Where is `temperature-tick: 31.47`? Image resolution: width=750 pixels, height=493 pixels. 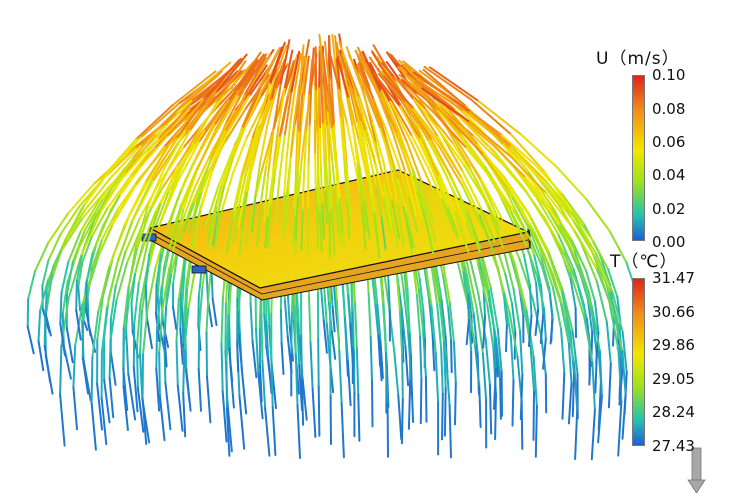
temperature-tick: 31.47 is located at coordinates (673, 278).